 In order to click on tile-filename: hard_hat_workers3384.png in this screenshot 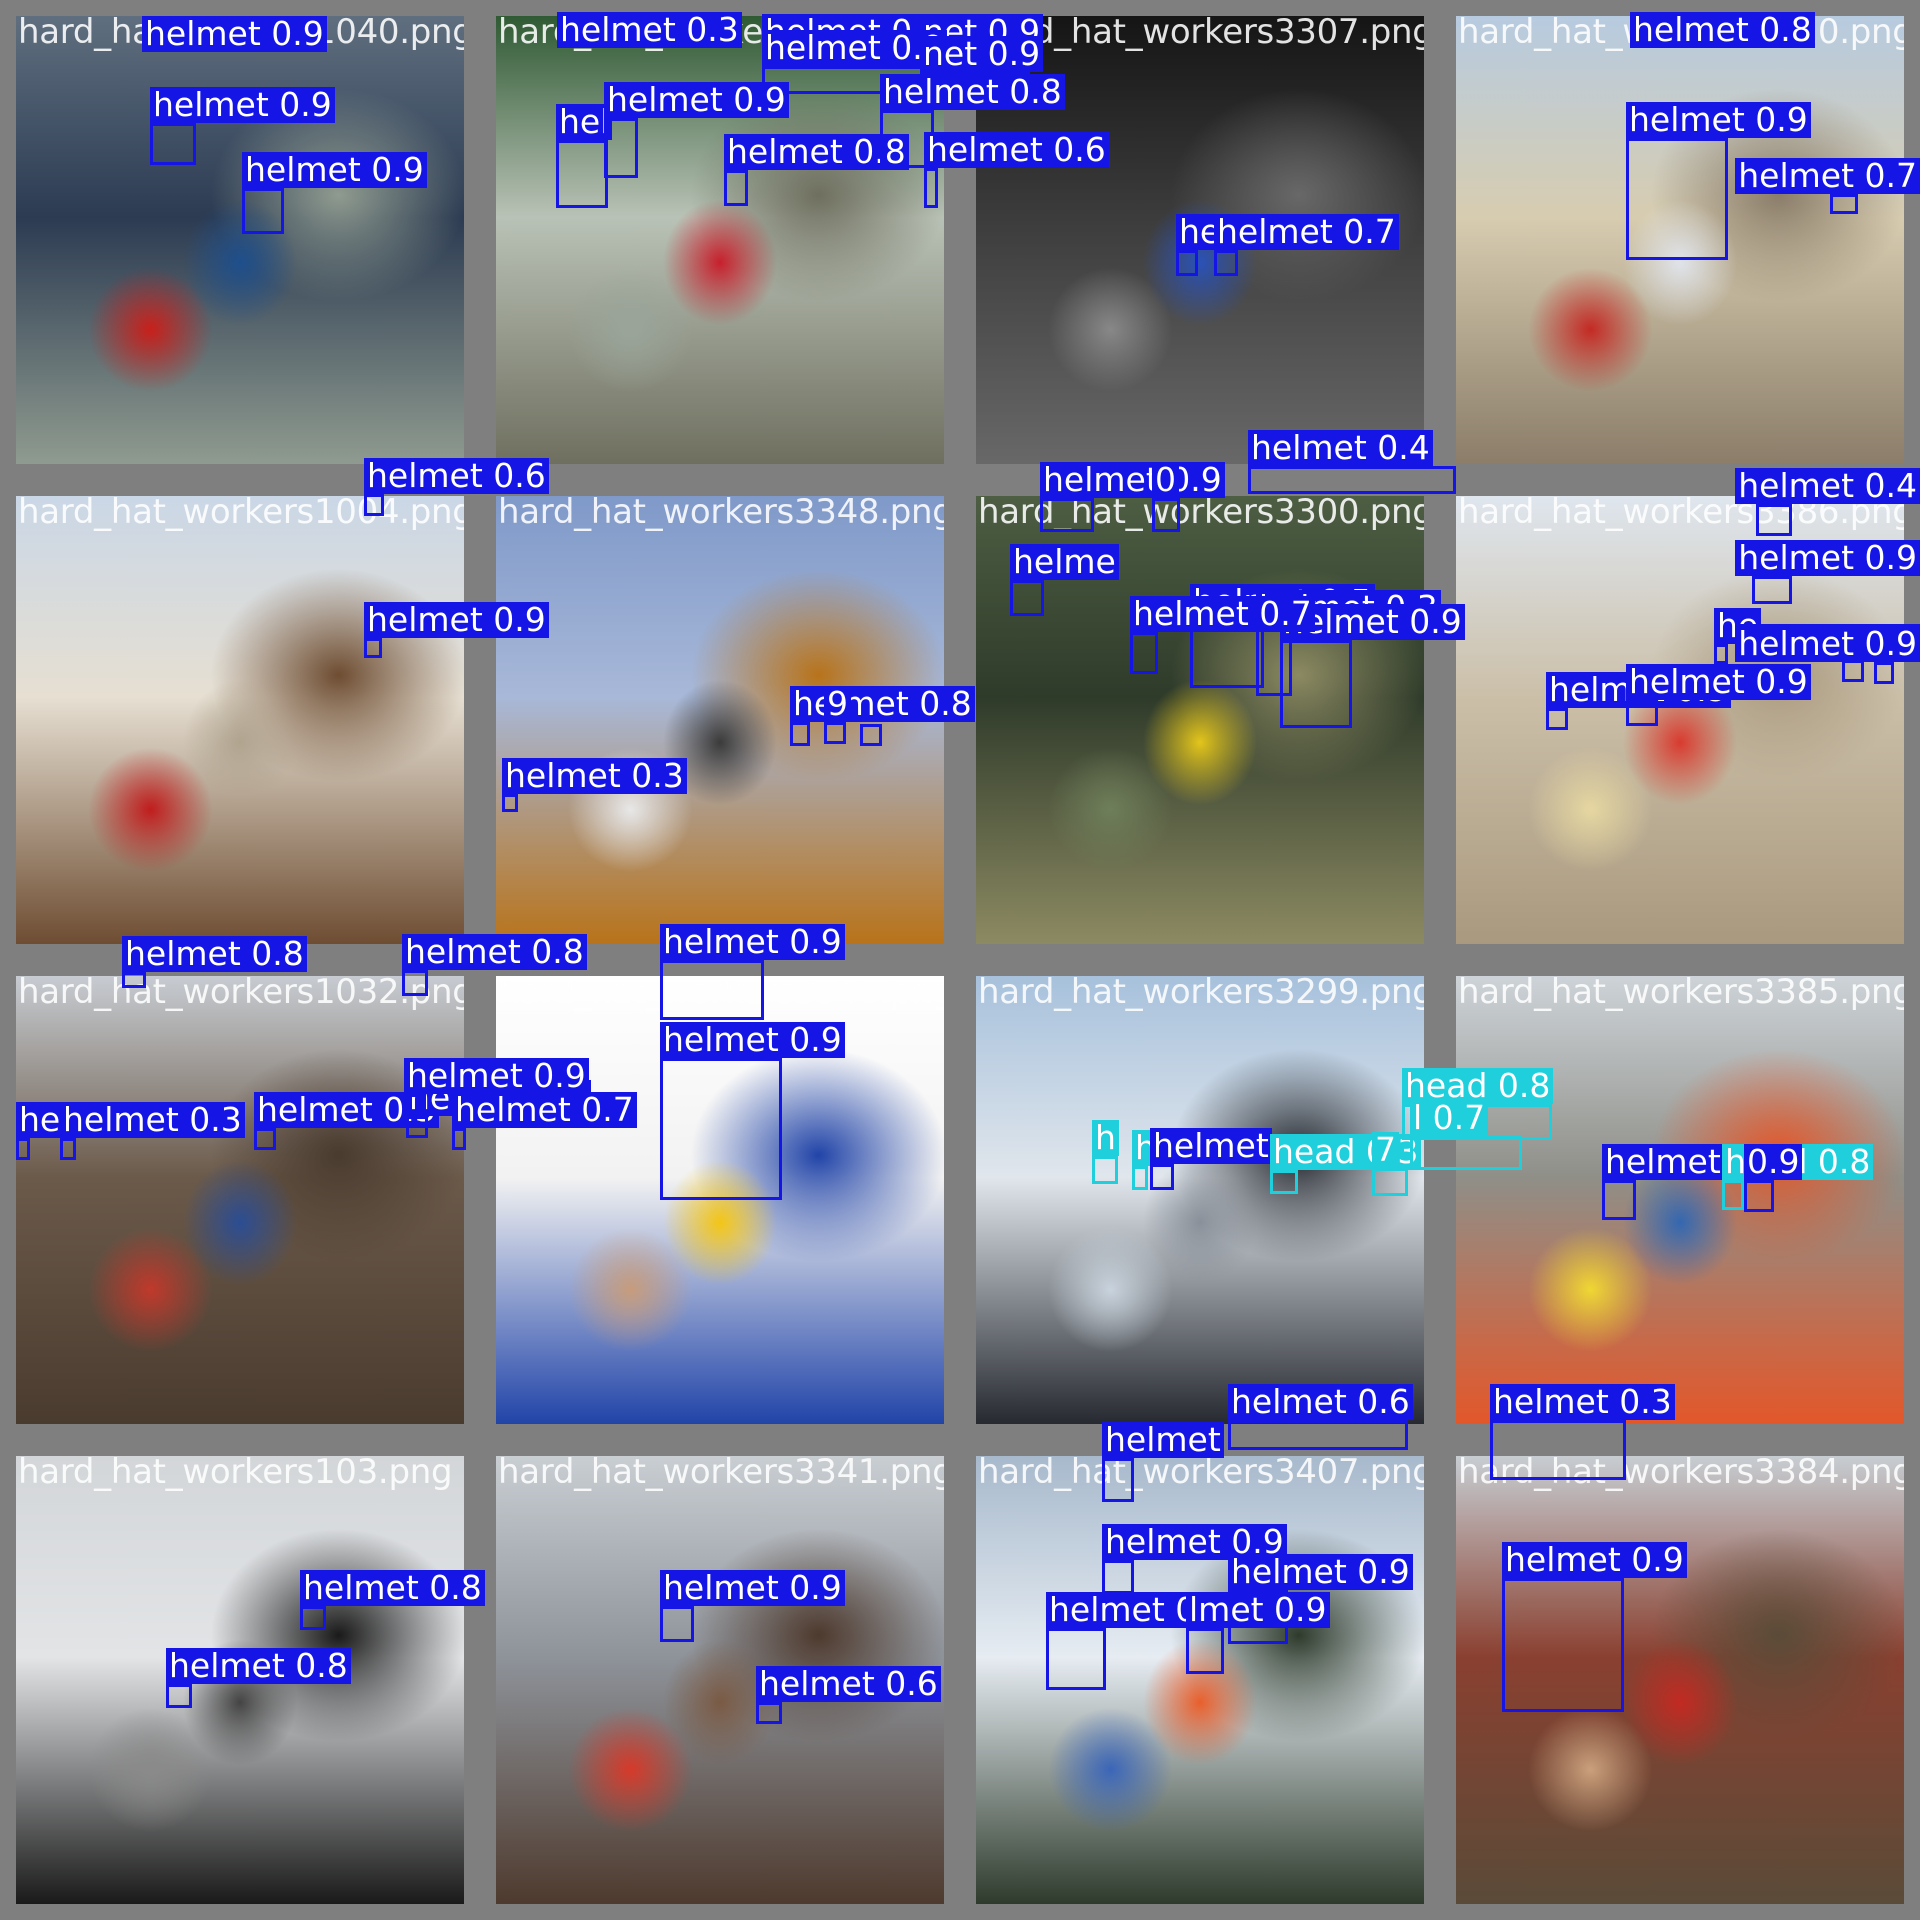, I will do `click(1681, 1474)`.